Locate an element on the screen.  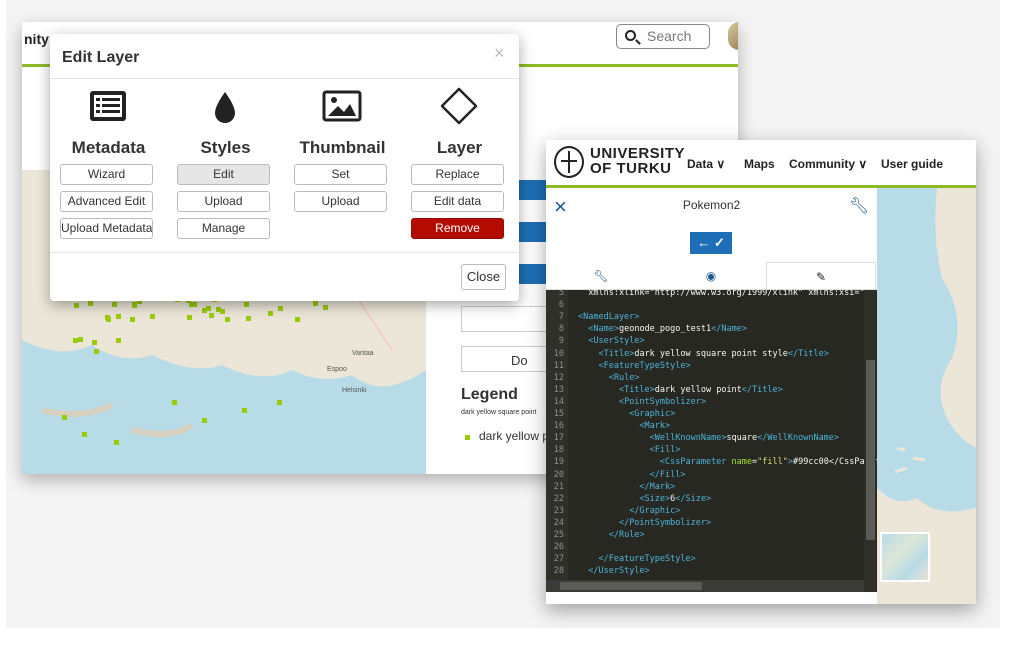
image-icon is located at coordinates (342, 106).